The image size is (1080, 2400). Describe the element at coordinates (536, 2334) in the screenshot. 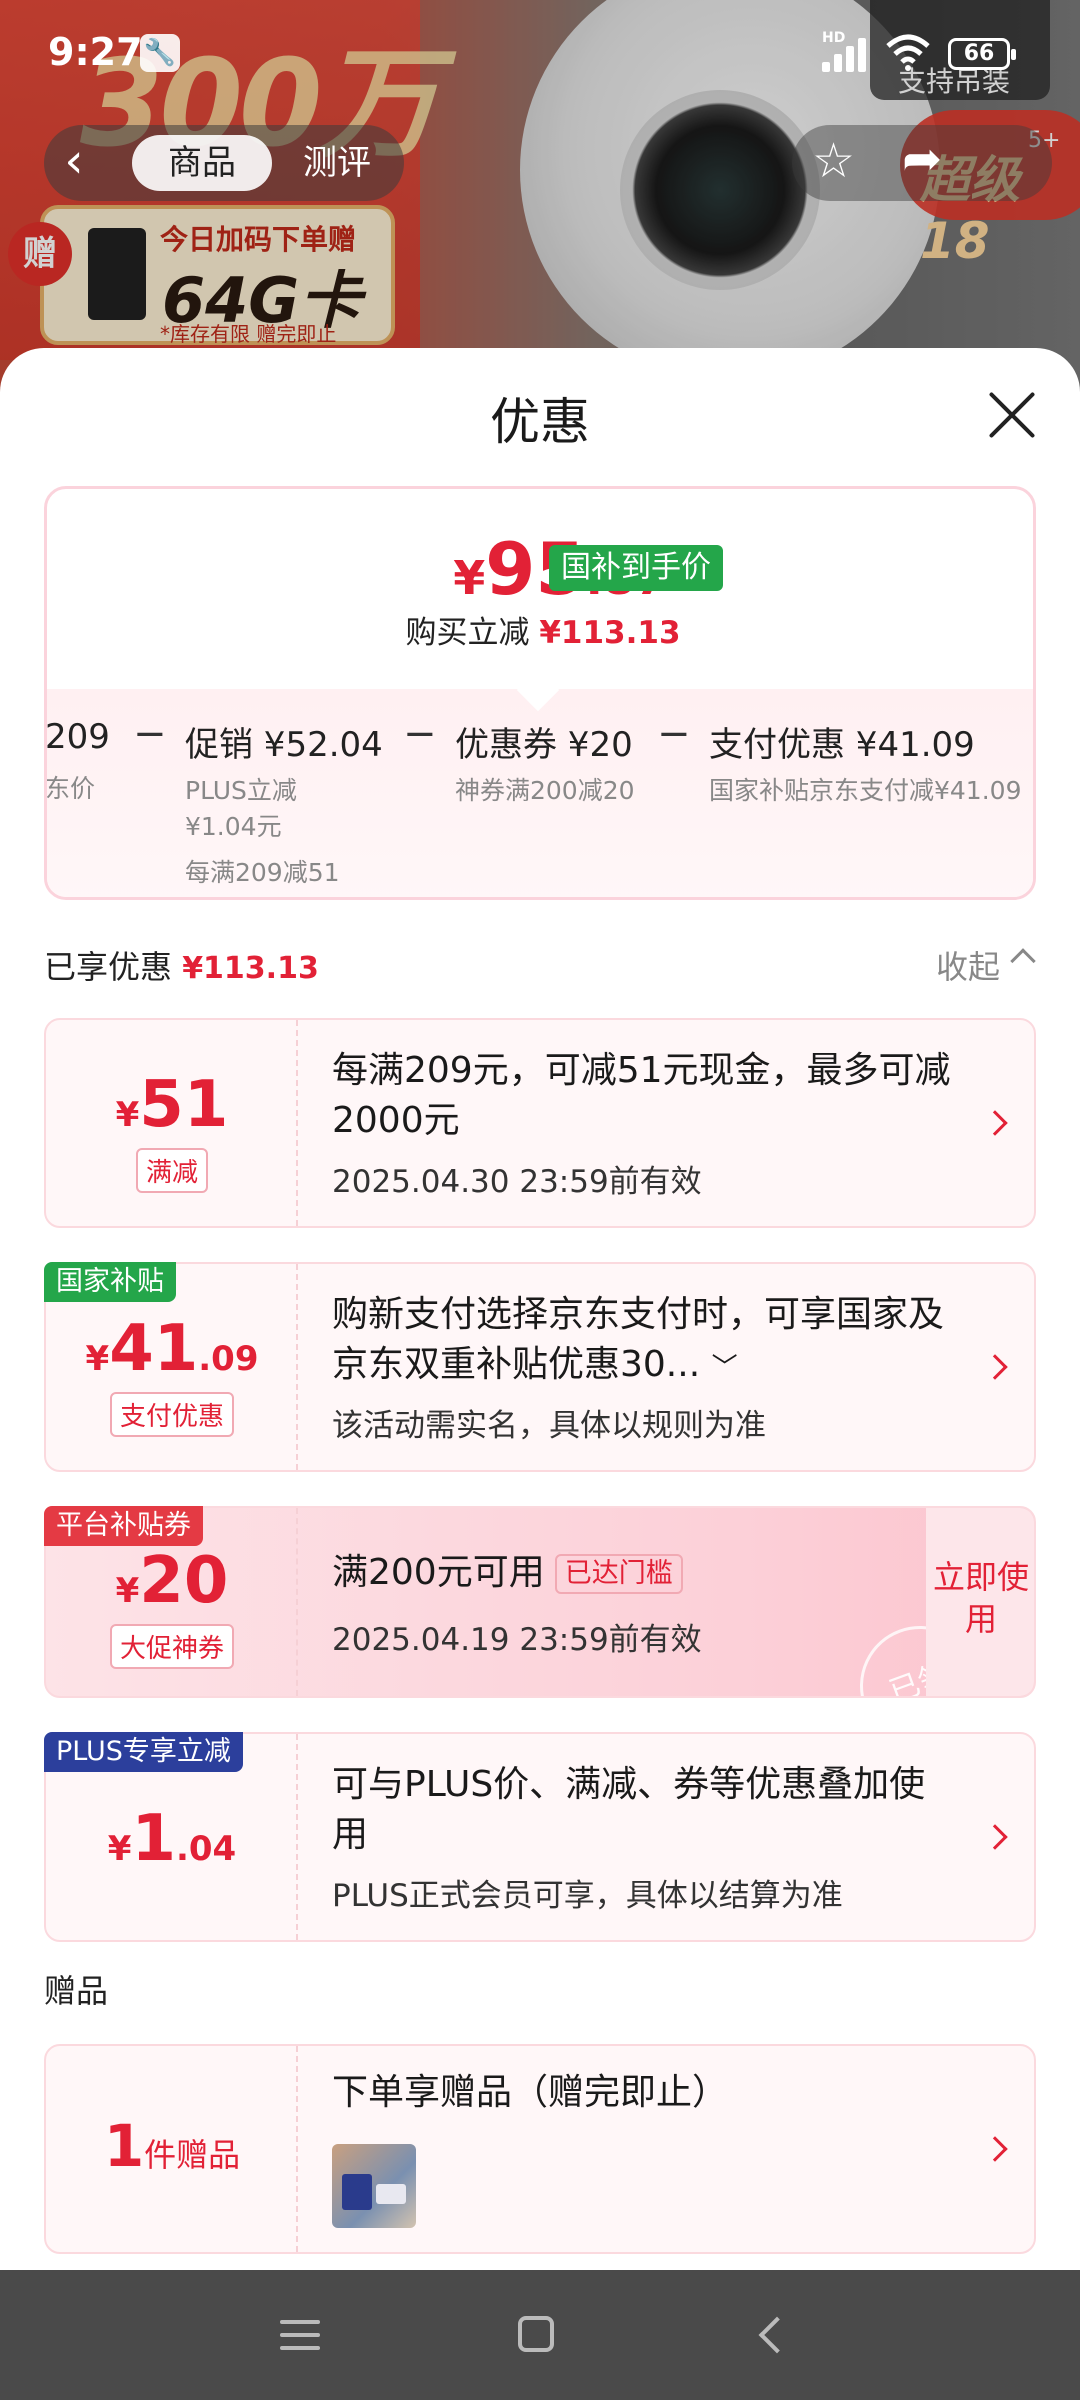

I see `home-icon` at that location.